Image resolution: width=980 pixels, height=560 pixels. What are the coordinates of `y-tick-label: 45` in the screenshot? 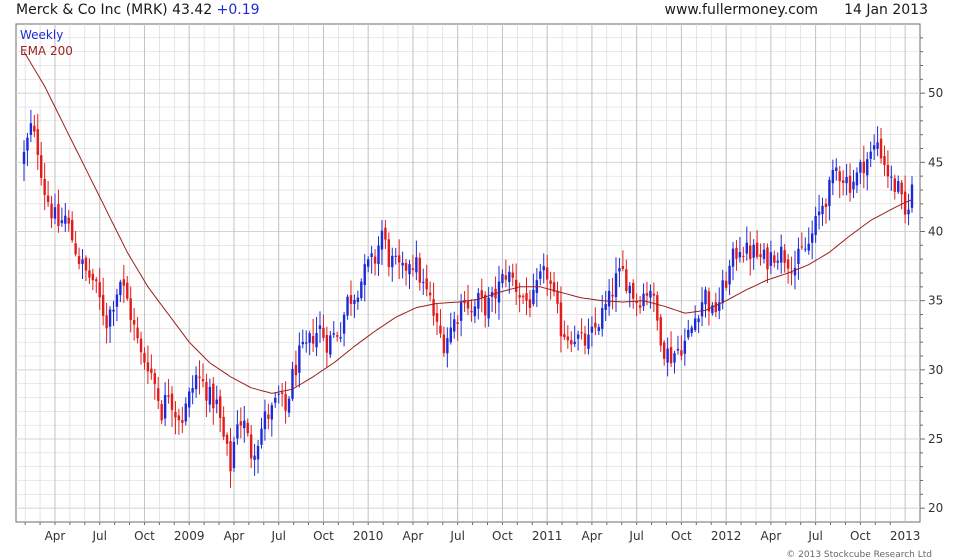 It's located at (935, 162).